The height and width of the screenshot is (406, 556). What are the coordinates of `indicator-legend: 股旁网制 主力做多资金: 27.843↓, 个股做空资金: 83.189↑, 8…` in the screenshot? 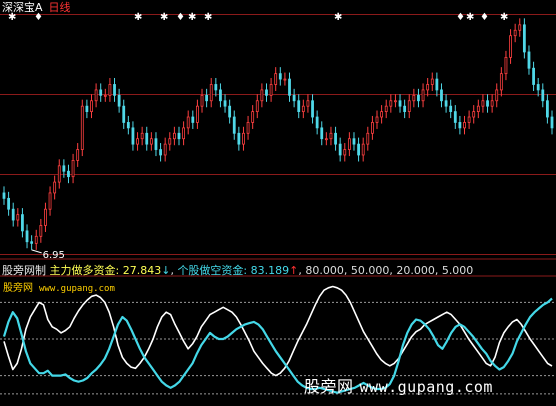 It's located at (238, 269).